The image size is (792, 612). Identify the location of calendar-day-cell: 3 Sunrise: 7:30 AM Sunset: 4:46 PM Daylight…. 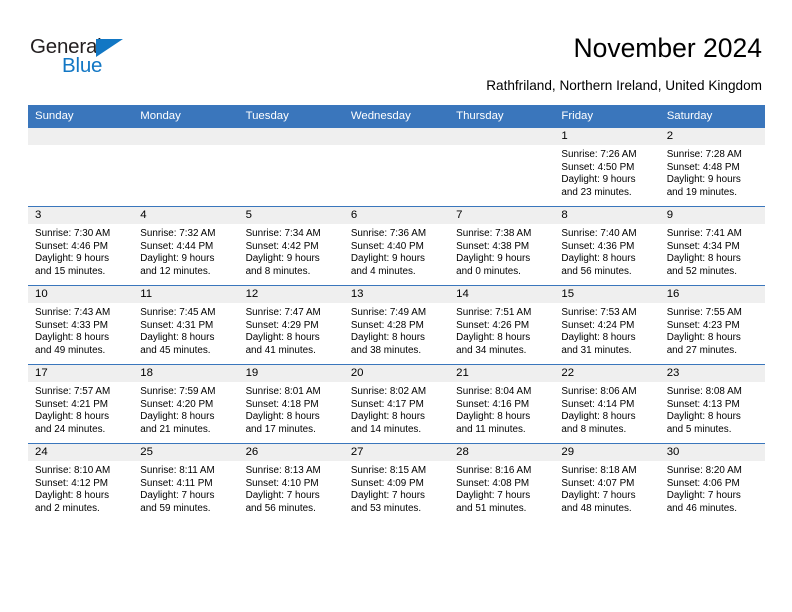
(81, 246).